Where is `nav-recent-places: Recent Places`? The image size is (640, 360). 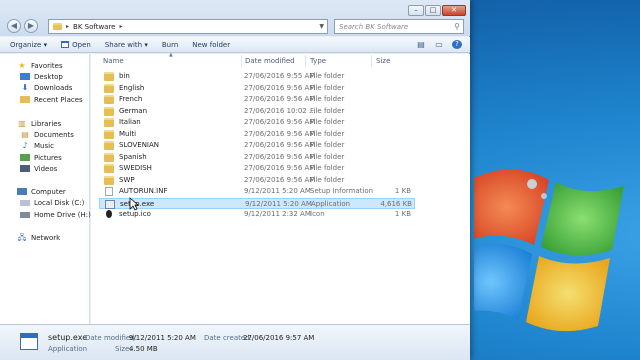 nav-recent-places: Recent Places is located at coordinates (51, 99).